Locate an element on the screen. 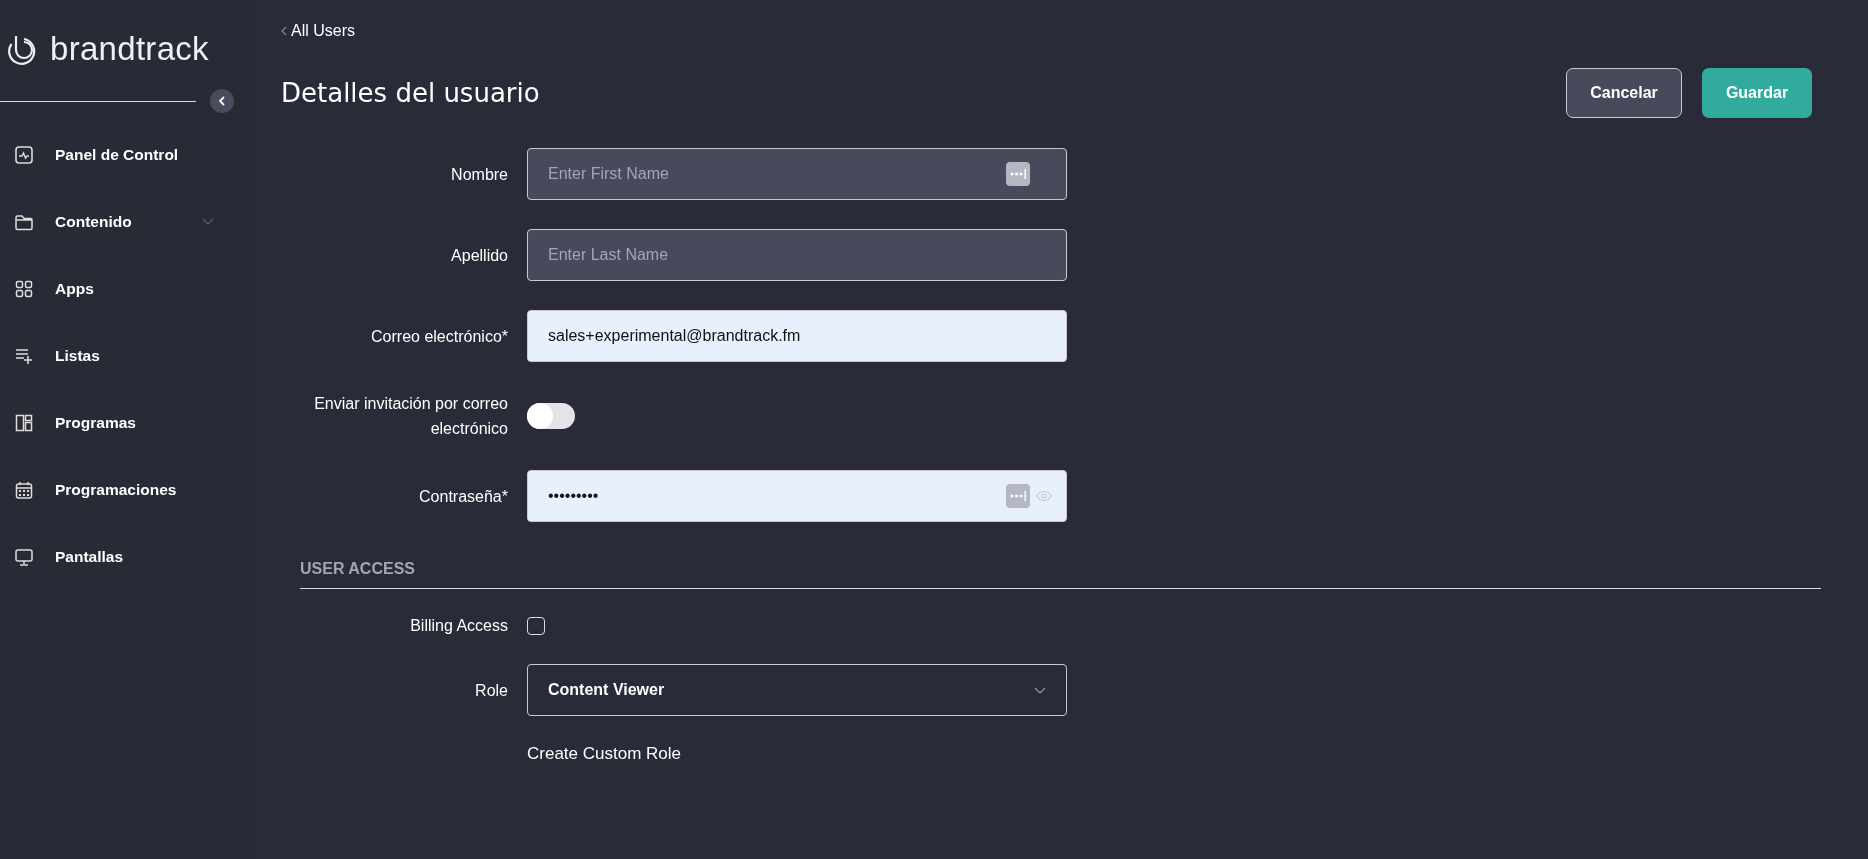  back-link: All Users is located at coordinates (323, 31).